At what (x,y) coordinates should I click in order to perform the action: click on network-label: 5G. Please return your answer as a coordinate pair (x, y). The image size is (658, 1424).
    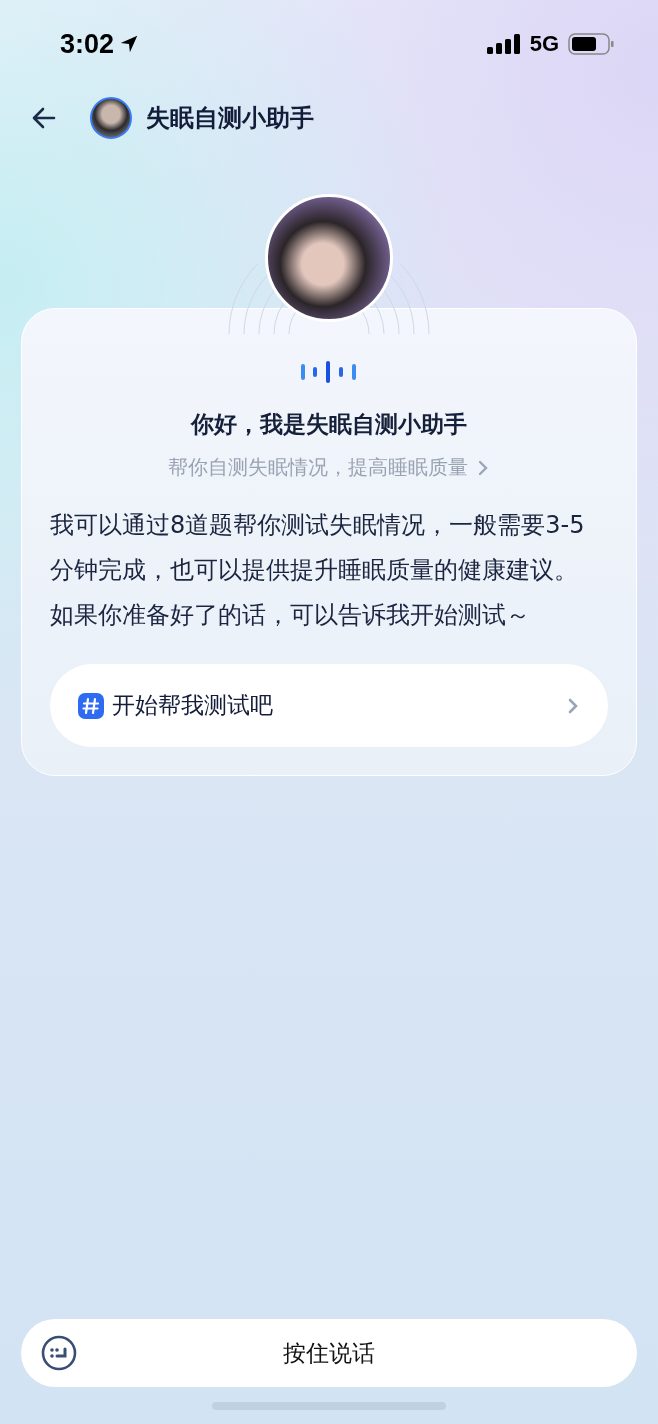
    Looking at the image, I should click on (544, 44).